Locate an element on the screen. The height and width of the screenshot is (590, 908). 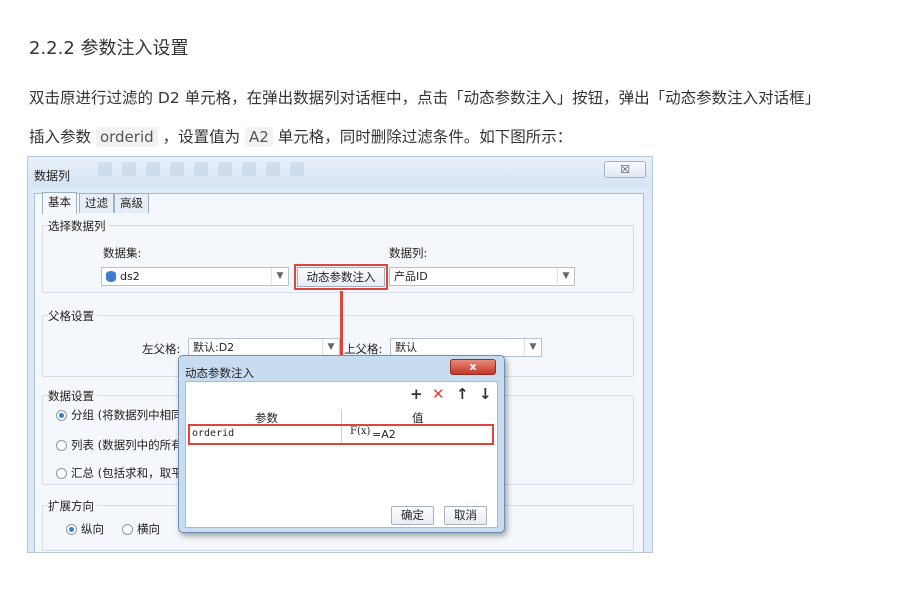
delete-icon: ✕ is located at coordinates (438, 394).